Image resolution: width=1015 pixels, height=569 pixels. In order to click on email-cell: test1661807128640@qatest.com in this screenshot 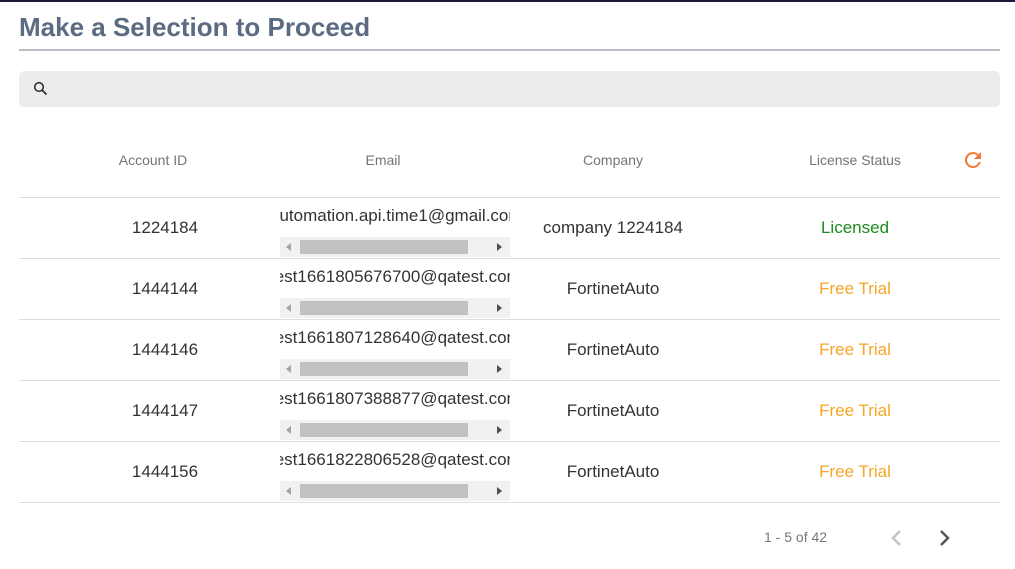, I will do `click(395, 350)`.